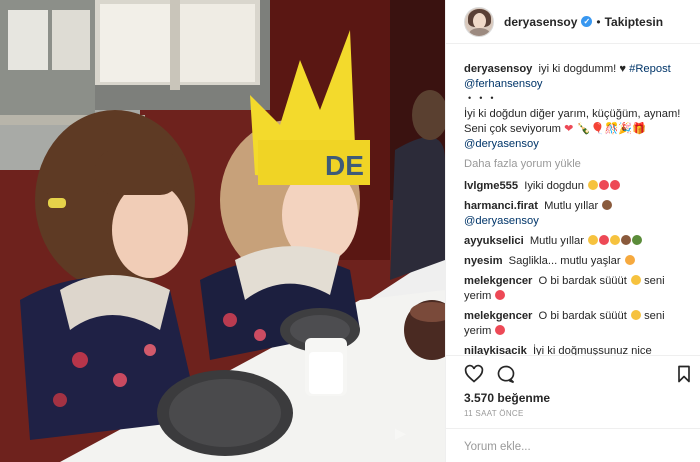 This screenshot has height=462, width=700. What do you see at coordinates (573, 214) in the screenshot?
I see `comment-item: harmanci.firat Mutlu yıllar @deryasensoy` at bounding box center [573, 214].